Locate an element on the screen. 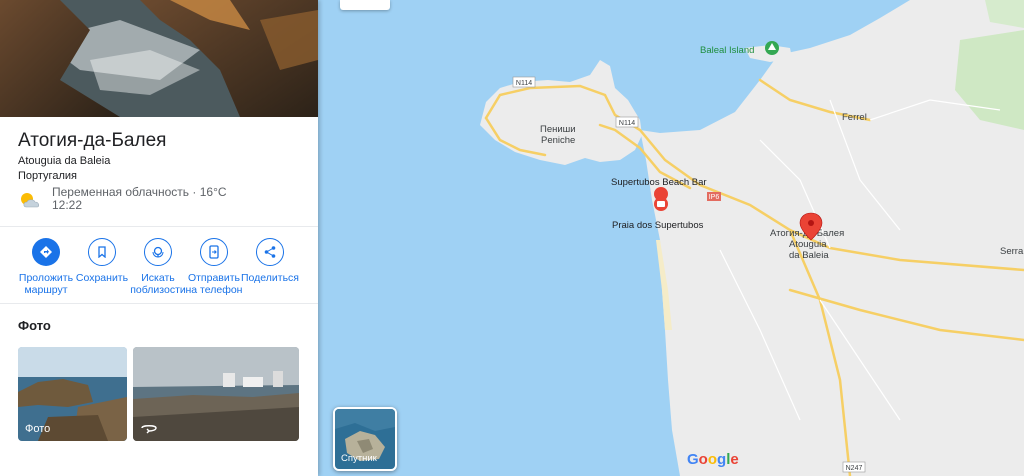  place-title: Атогия-да-Балея is located at coordinates (92, 140).